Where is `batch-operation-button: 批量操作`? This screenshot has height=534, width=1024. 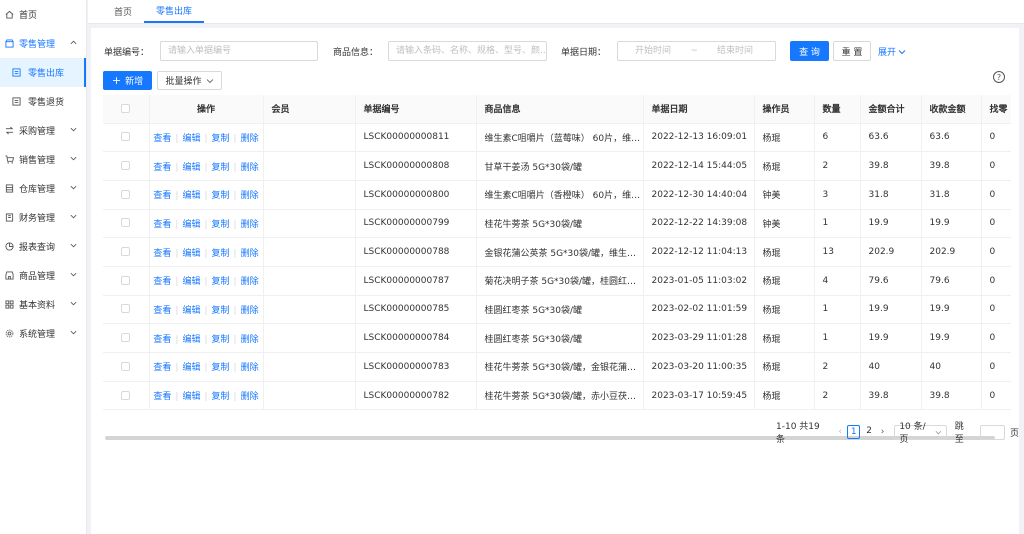
batch-operation-button: 批量操作 is located at coordinates (189, 80).